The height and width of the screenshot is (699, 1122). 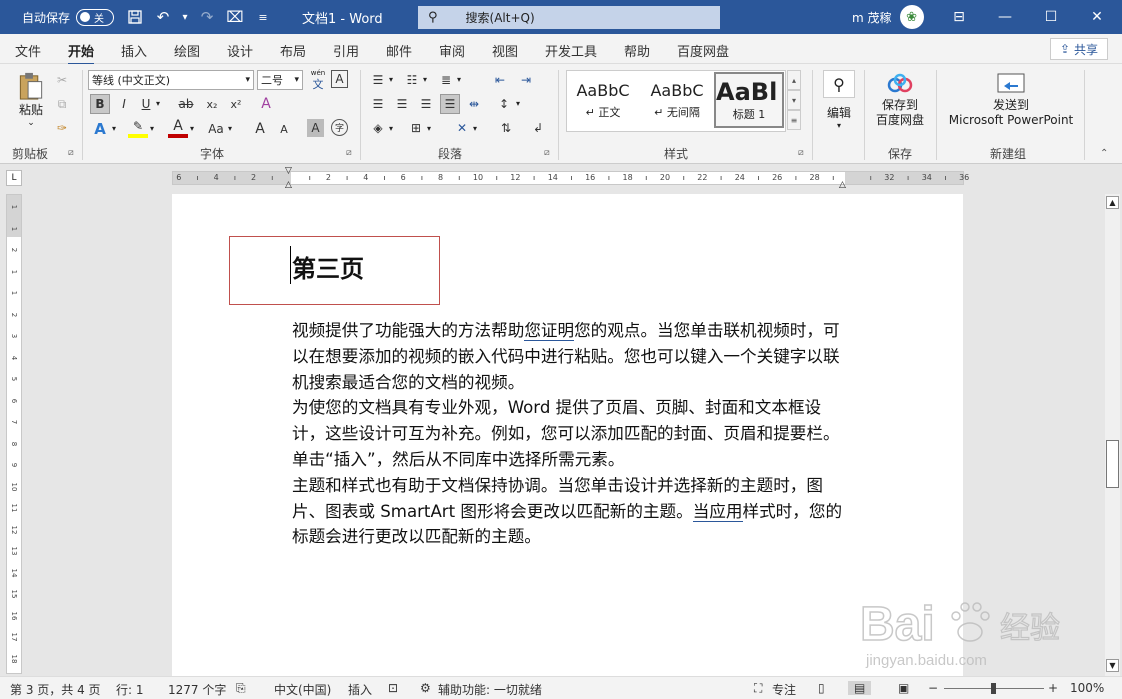 What do you see at coordinates (1053, 688) in the screenshot?
I see `zoom-in-icon: +` at bounding box center [1053, 688].